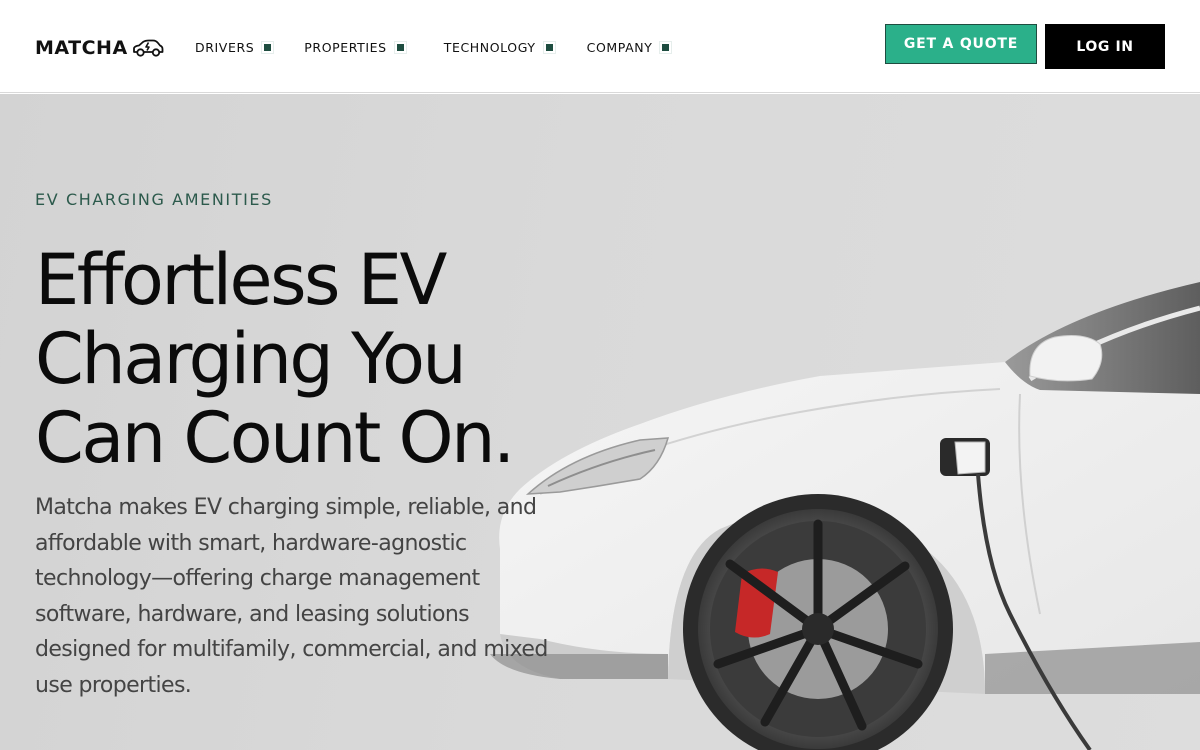 This screenshot has width=1200, height=750. I want to click on nav-company: COMPANY, so click(629, 47).